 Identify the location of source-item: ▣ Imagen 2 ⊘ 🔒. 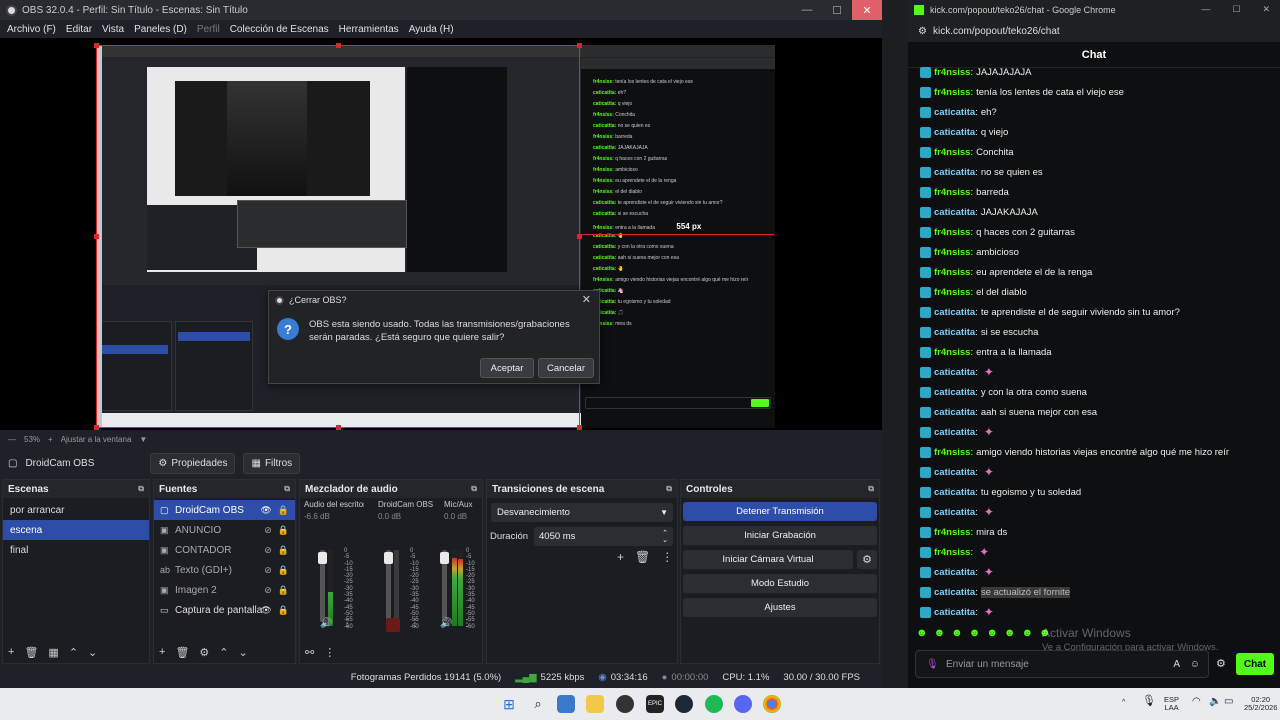
(224, 590).